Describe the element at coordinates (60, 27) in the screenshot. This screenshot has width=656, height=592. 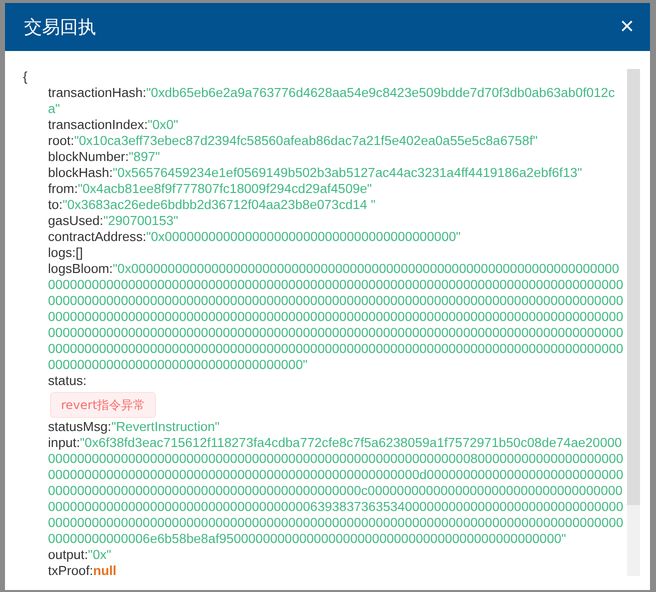
I see `dialog-title: 交易回执` at that location.